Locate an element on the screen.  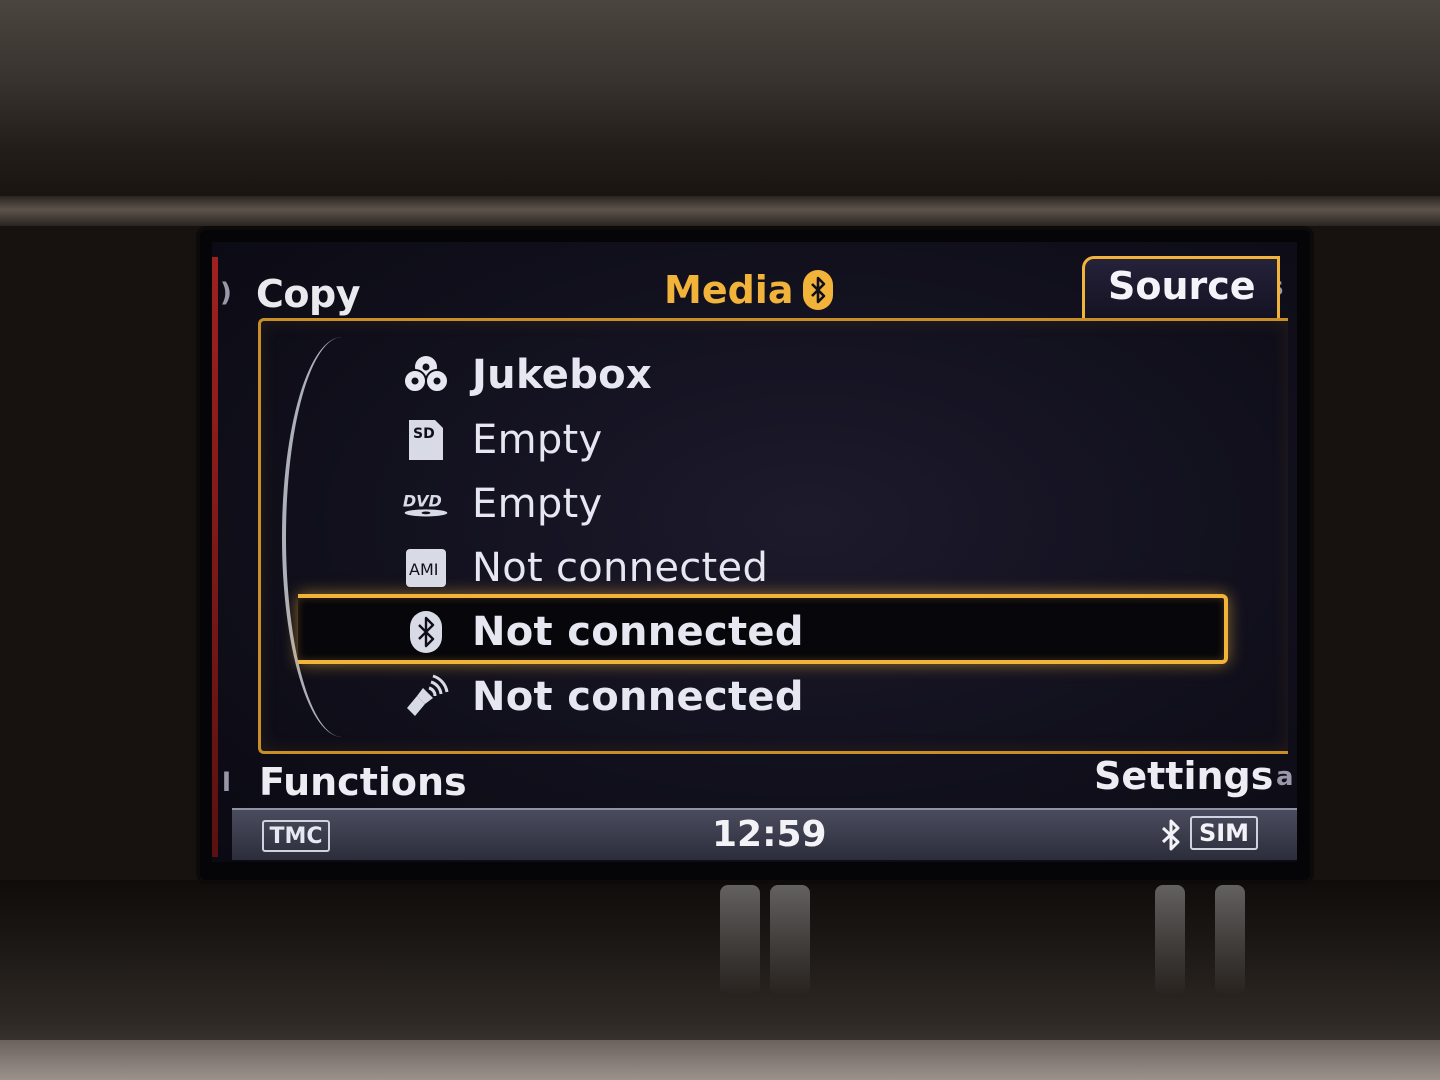
clock: 12:59 is located at coordinates (769, 834).